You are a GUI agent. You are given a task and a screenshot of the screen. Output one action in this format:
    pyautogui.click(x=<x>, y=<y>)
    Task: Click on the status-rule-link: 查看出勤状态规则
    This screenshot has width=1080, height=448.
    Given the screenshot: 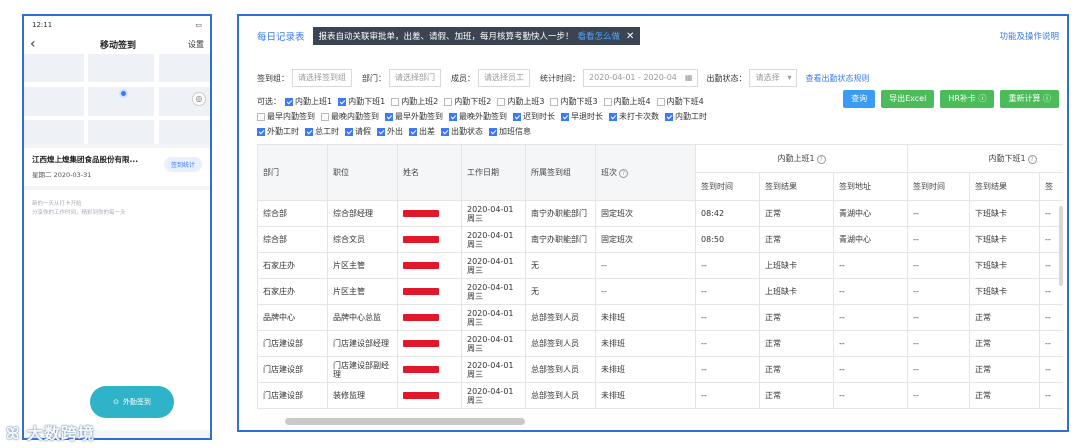 What is the action you would take?
    pyautogui.click(x=837, y=78)
    